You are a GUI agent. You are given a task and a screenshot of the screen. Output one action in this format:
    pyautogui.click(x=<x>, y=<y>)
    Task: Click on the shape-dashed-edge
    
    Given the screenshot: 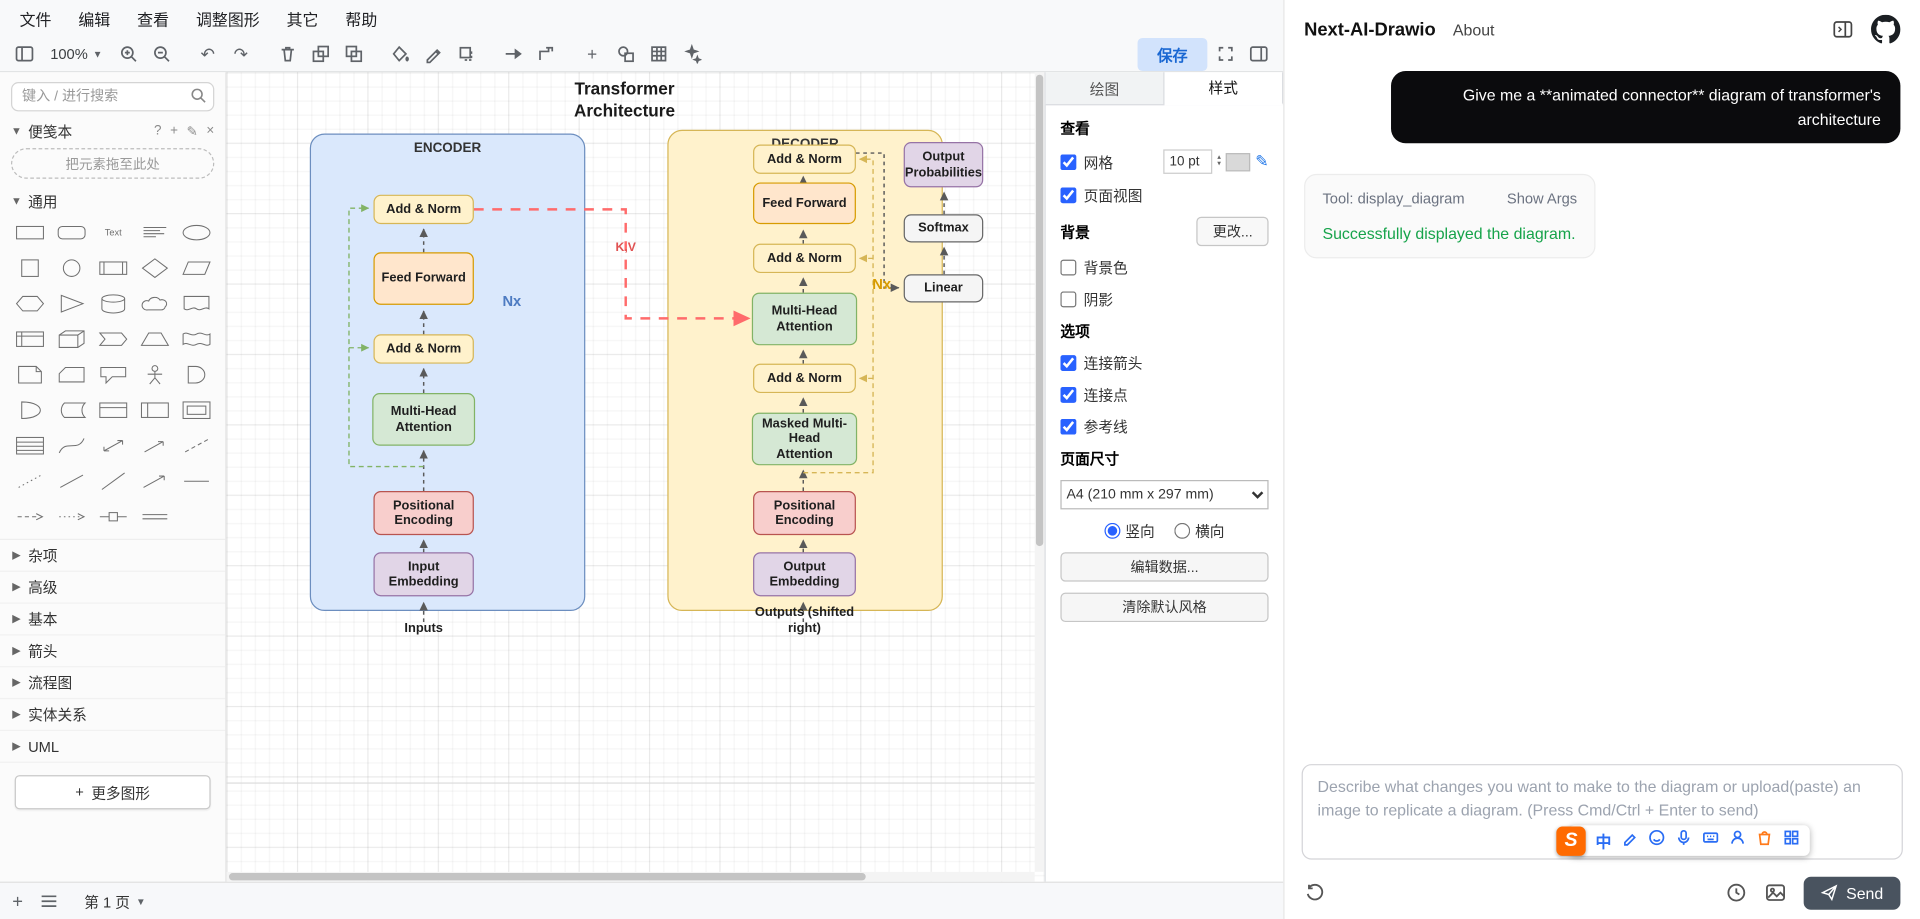 What is the action you would take?
    pyautogui.click(x=29, y=516)
    